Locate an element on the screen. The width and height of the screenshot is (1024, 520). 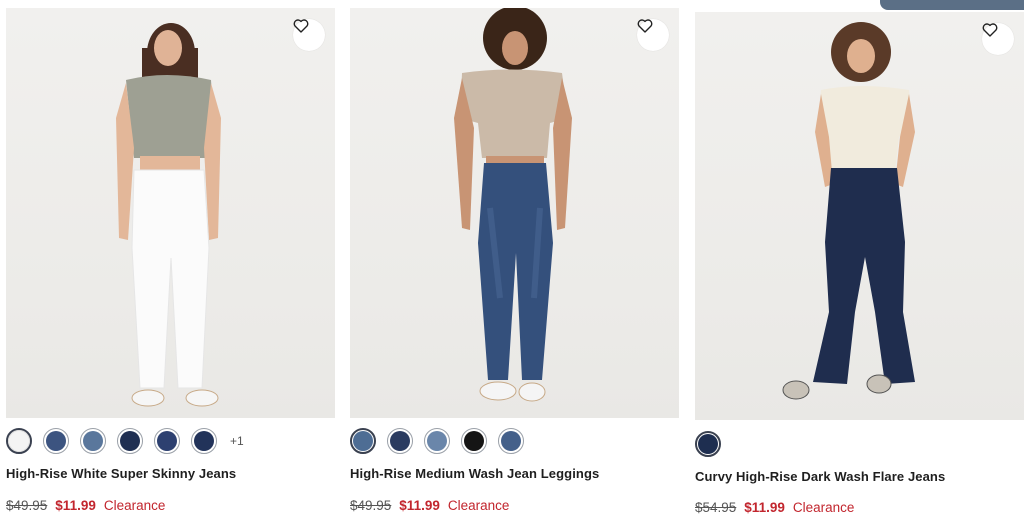
price-row: $54.95 $11.99 Clearance is located at coordinates (774, 507).